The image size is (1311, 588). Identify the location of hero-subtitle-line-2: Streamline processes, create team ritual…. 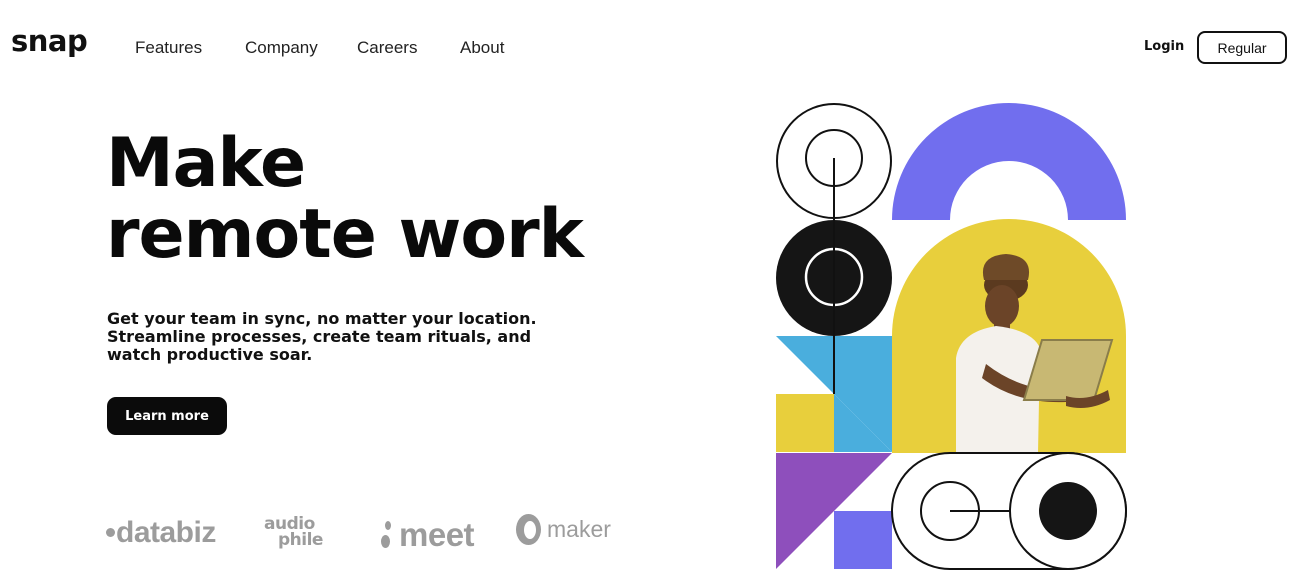
(319, 336).